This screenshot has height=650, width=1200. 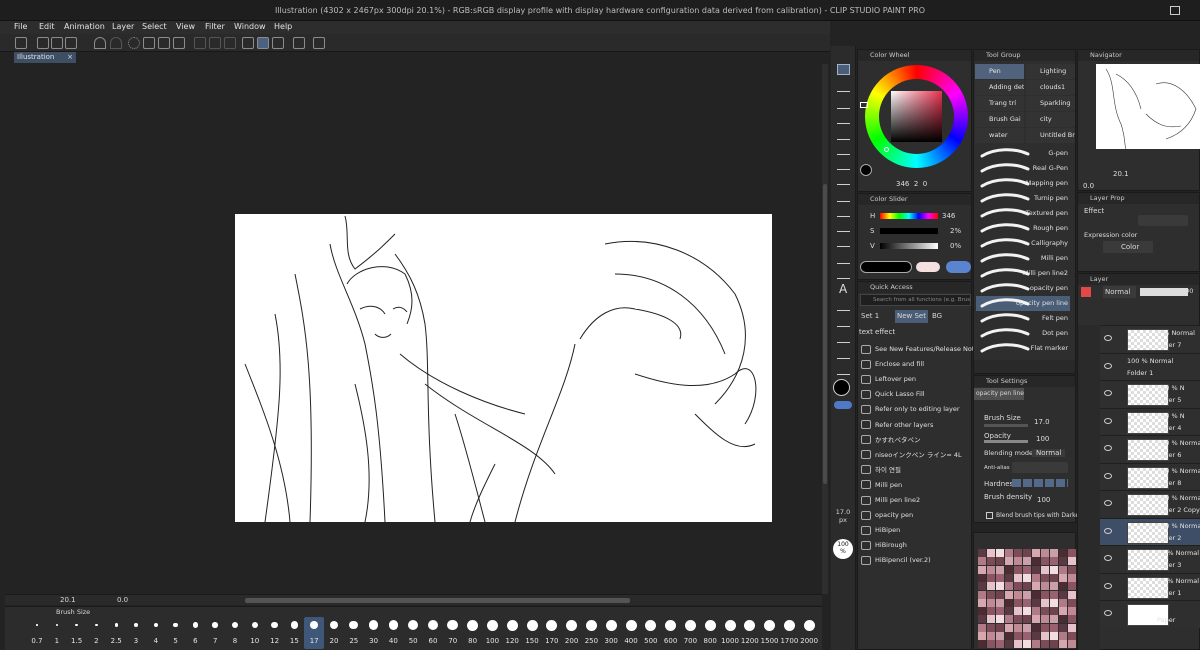 I want to click on brush-size-item: 40, so click(x=393, y=633).